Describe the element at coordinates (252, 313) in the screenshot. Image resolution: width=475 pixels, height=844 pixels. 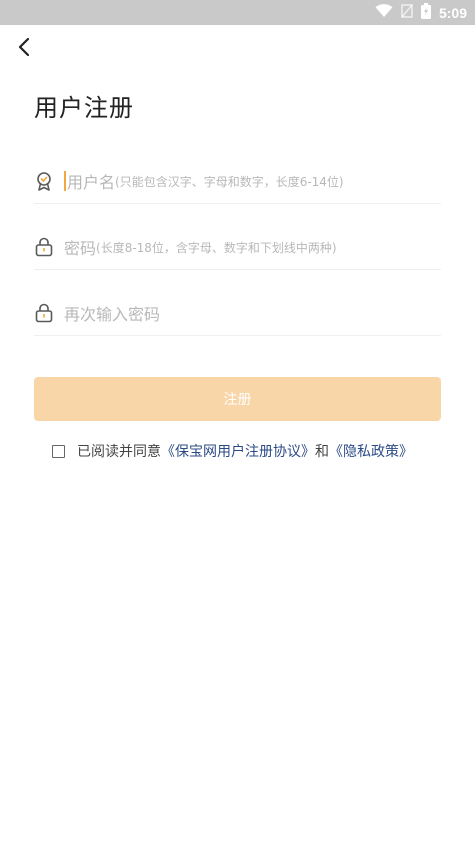
I see `confirm-password-input: 再次输入密码` at that location.